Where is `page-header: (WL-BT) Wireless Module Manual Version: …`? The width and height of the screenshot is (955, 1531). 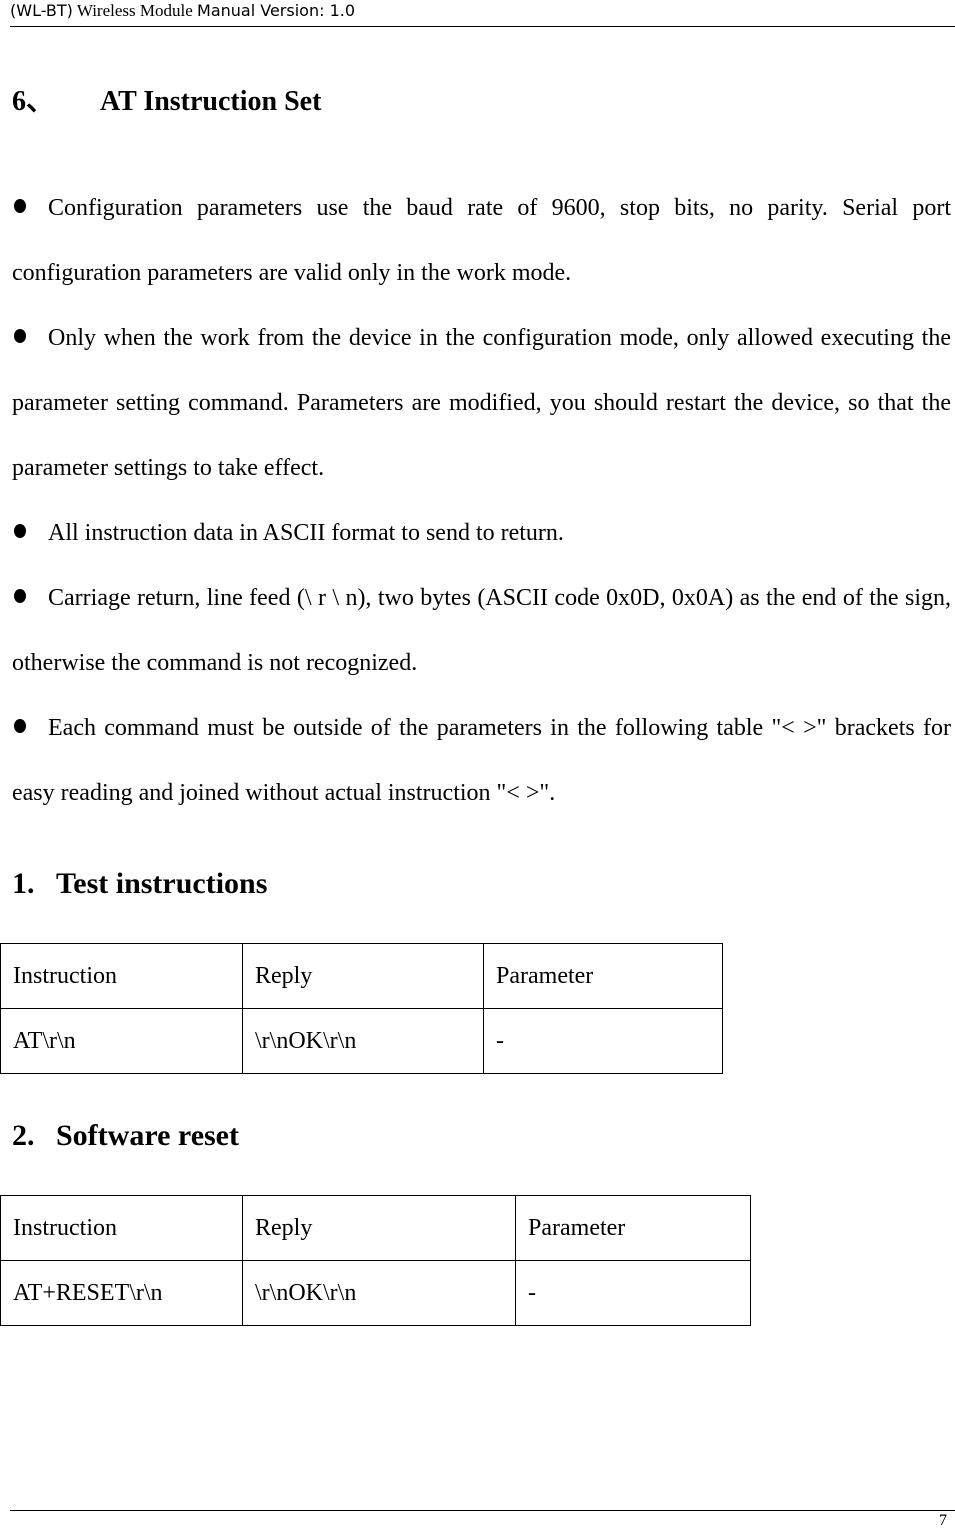 page-header: (WL-BT) Wireless Module Manual Version: … is located at coordinates (482, 13).